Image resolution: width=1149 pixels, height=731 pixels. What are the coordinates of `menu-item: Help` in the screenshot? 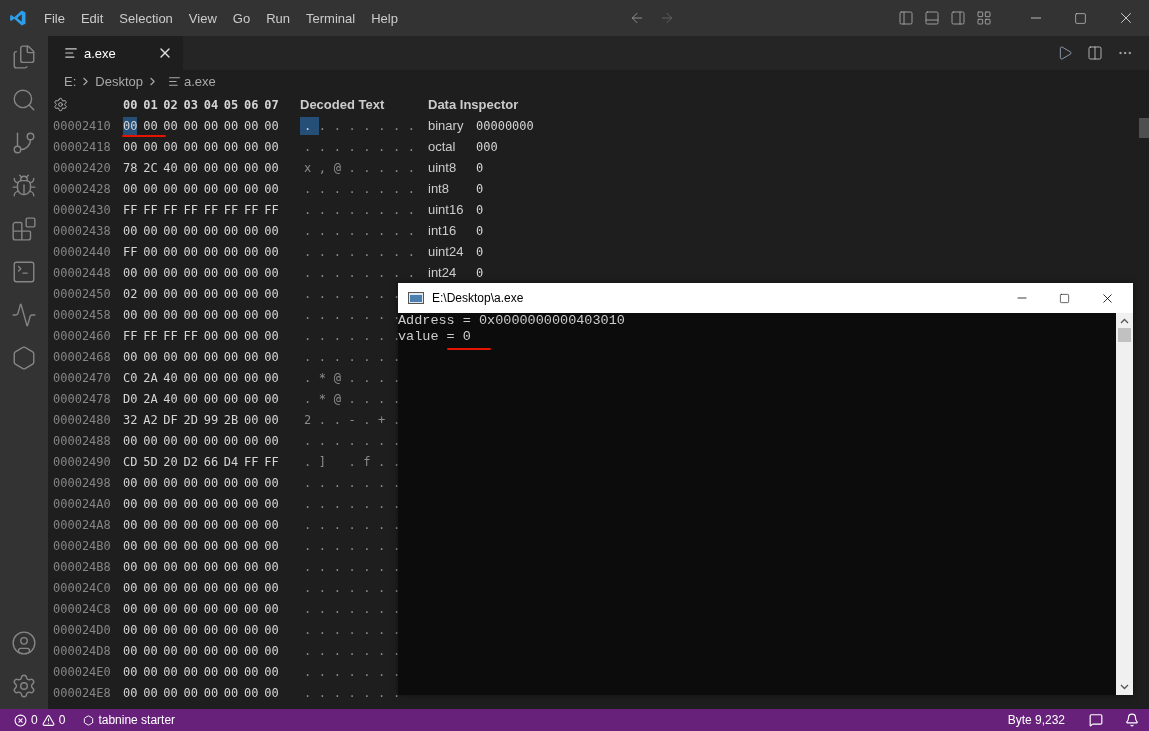 It's located at (384, 18).